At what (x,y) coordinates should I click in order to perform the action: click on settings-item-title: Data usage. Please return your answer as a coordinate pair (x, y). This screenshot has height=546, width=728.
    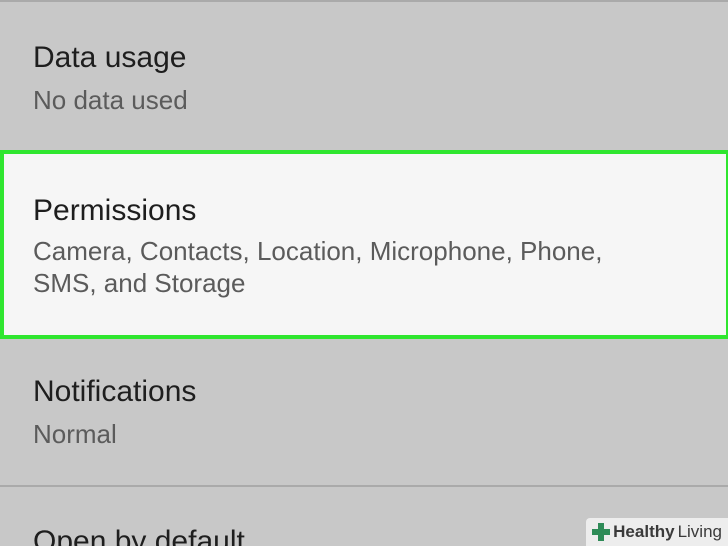
    Looking at the image, I should click on (110, 57).